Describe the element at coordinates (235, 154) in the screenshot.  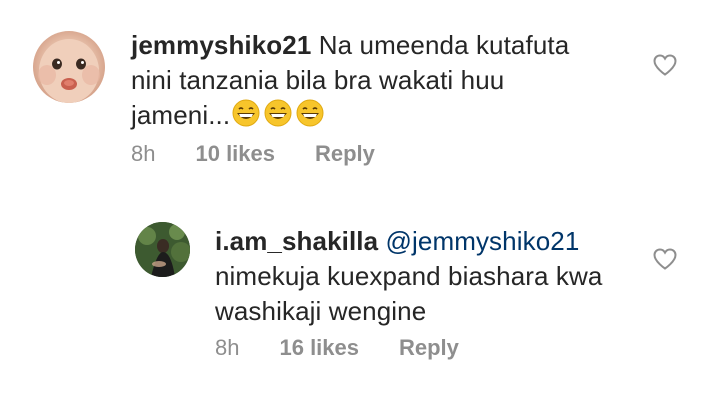
I see `likes-count-button: 10 likes` at that location.